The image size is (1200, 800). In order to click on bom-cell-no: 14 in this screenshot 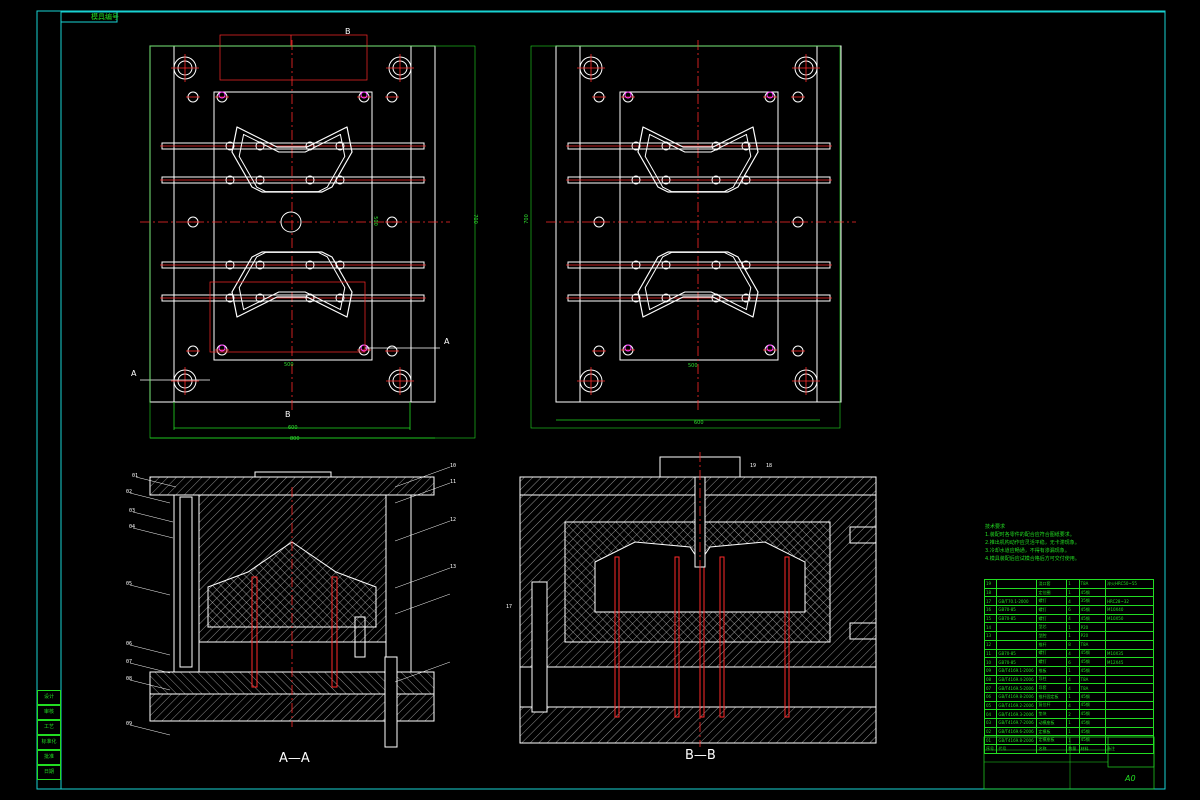, I will do `click(990, 627)`.